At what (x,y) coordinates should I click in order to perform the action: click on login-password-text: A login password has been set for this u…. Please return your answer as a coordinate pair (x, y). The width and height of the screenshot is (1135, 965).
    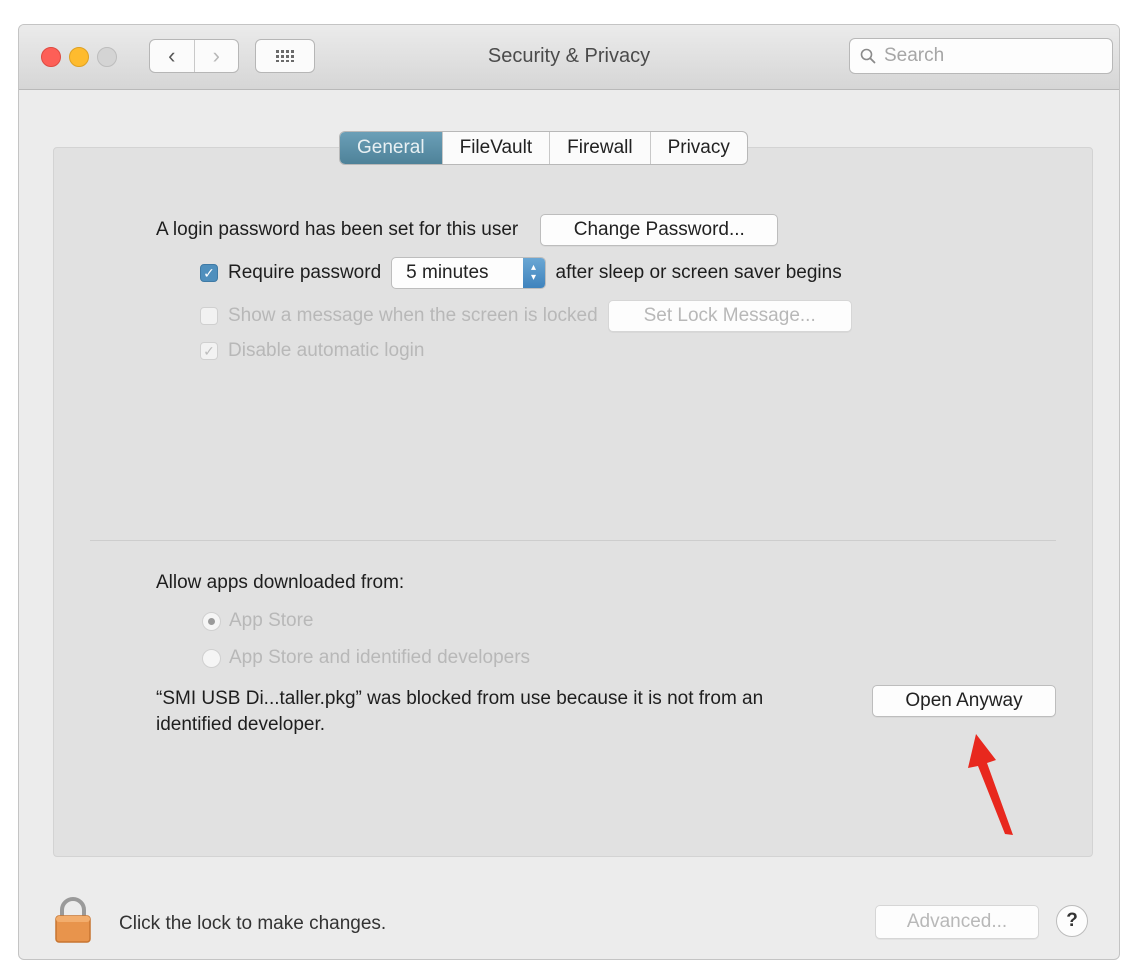
    Looking at the image, I should click on (337, 229).